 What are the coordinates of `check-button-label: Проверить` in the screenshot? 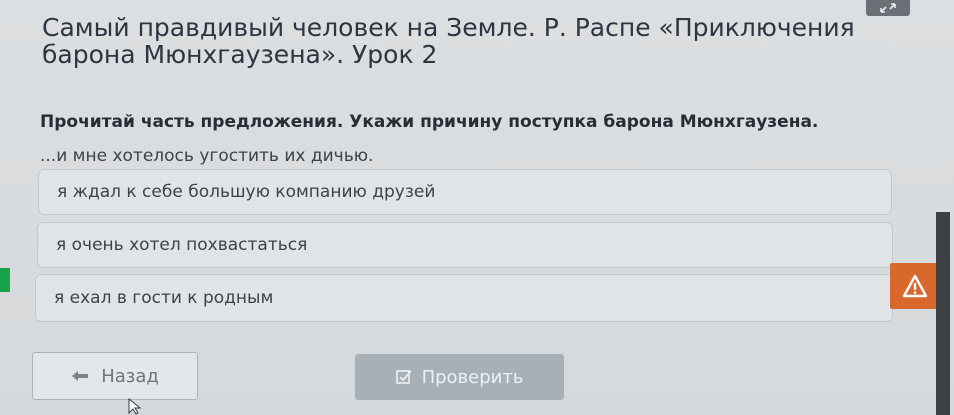 It's located at (472, 377).